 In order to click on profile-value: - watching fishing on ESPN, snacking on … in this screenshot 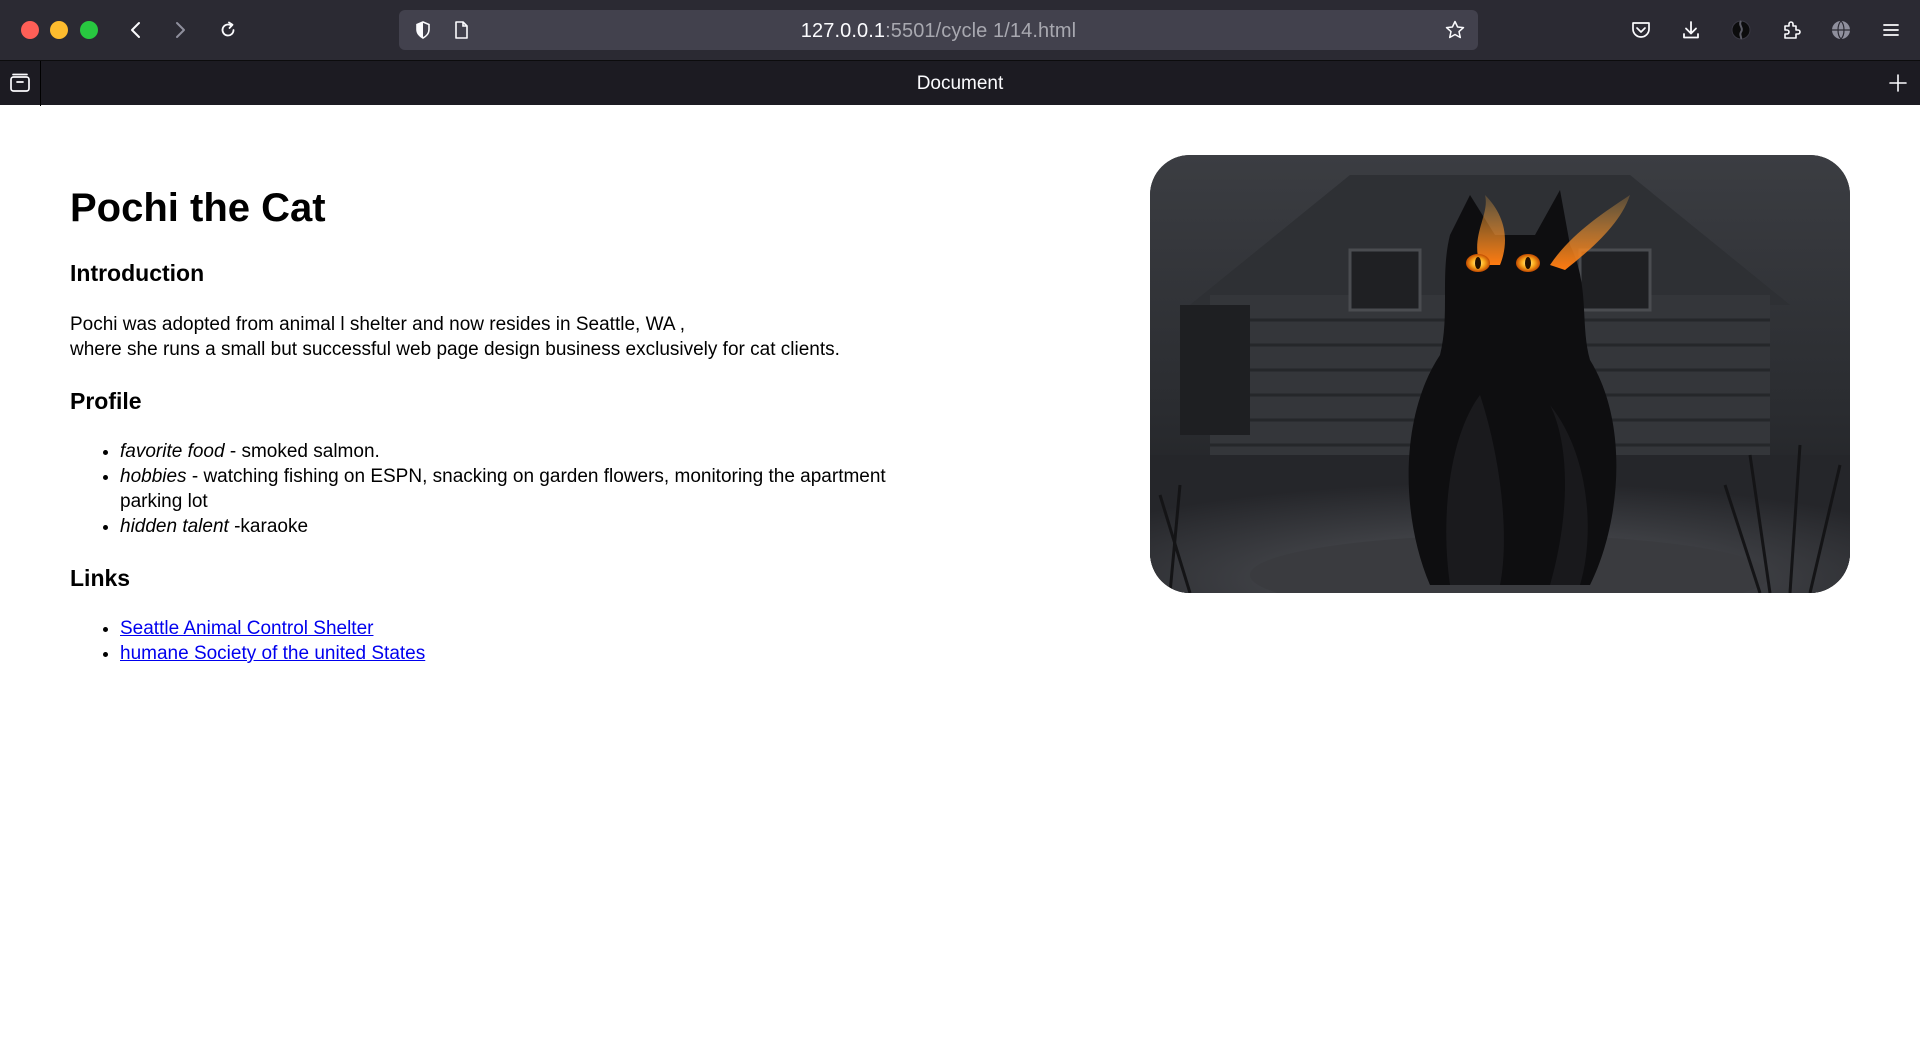, I will do `click(503, 489)`.